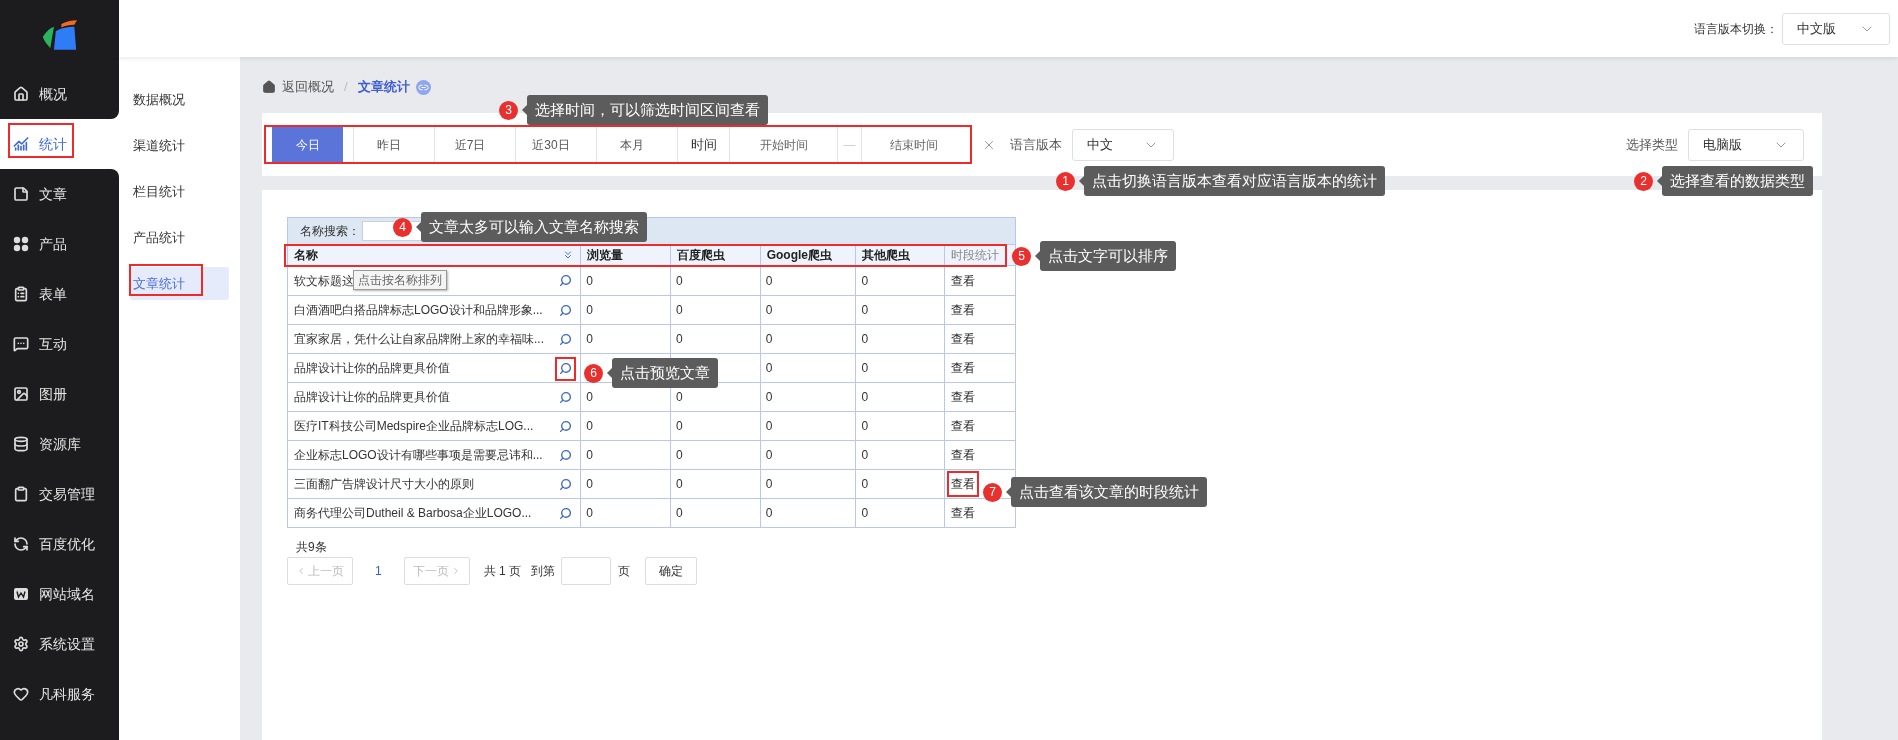 This screenshot has width=1898, height=740. Describe the element at coordinates (1735, 181) in the screenshot. I see `callout-tooltip: 选择查看的数据类型` at that location.